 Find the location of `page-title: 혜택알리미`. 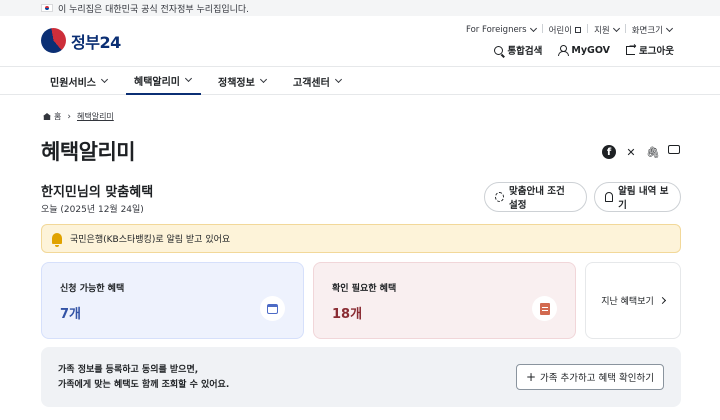

page-title: 혜택알리미 is located at coordinates (88, 152).